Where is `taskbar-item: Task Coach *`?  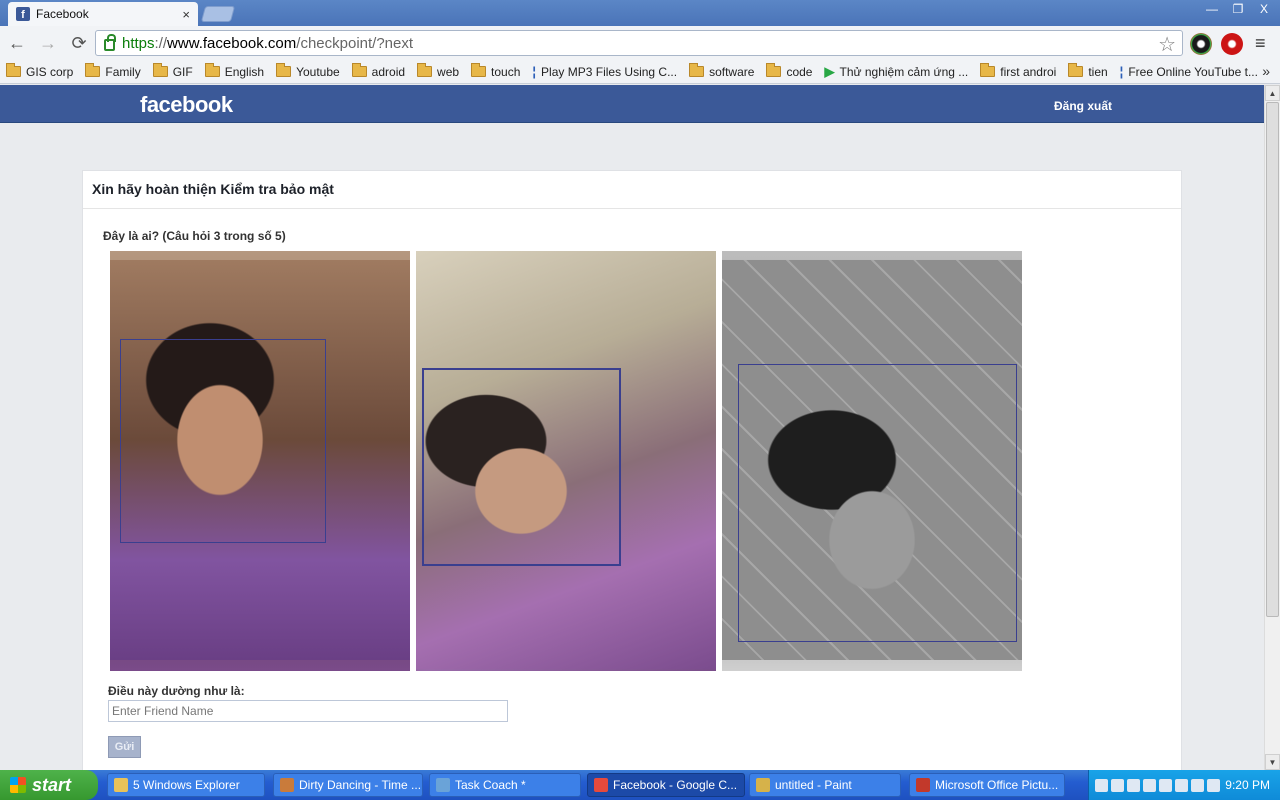
taskbar-item: Task Coach * is located at coordinates (505, 785).